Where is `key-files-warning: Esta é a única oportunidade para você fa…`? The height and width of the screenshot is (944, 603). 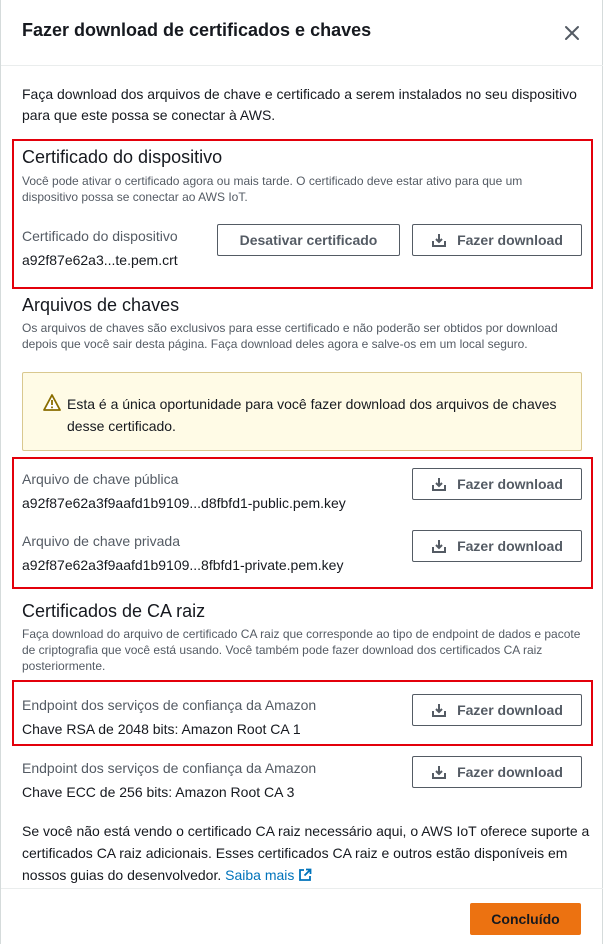
key-files-warning: Esta é a única oportunidade para você fa… is located at coordinates (302, 411).